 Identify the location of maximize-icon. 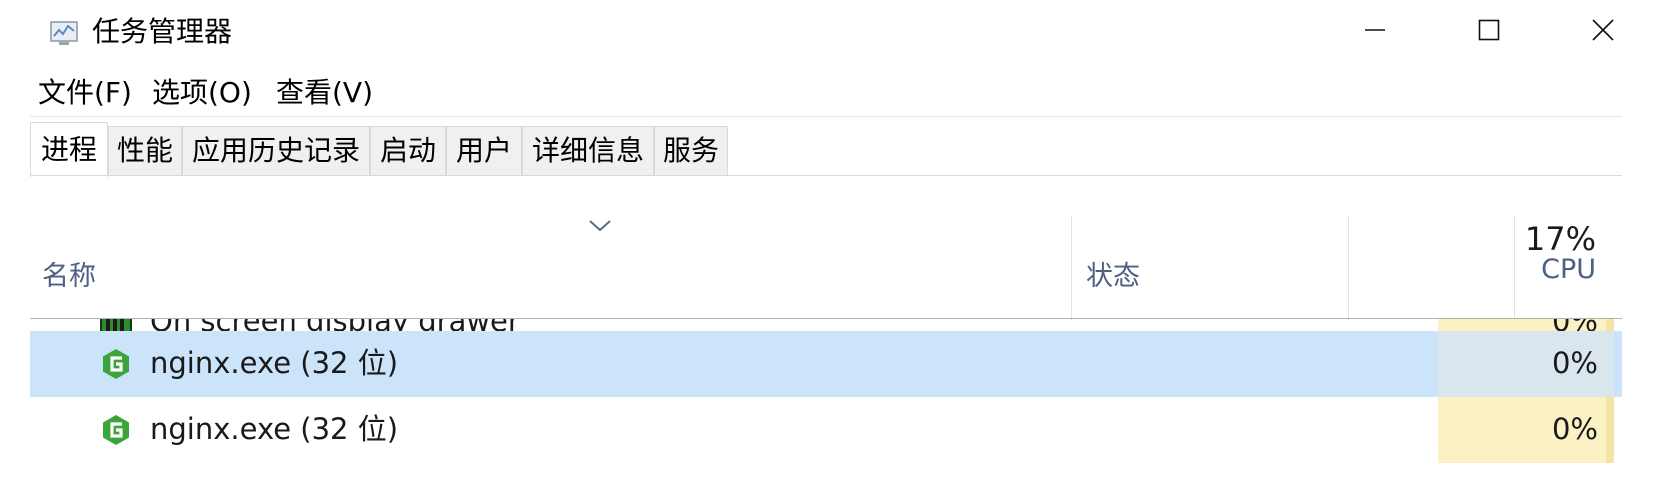
(1489, 32).